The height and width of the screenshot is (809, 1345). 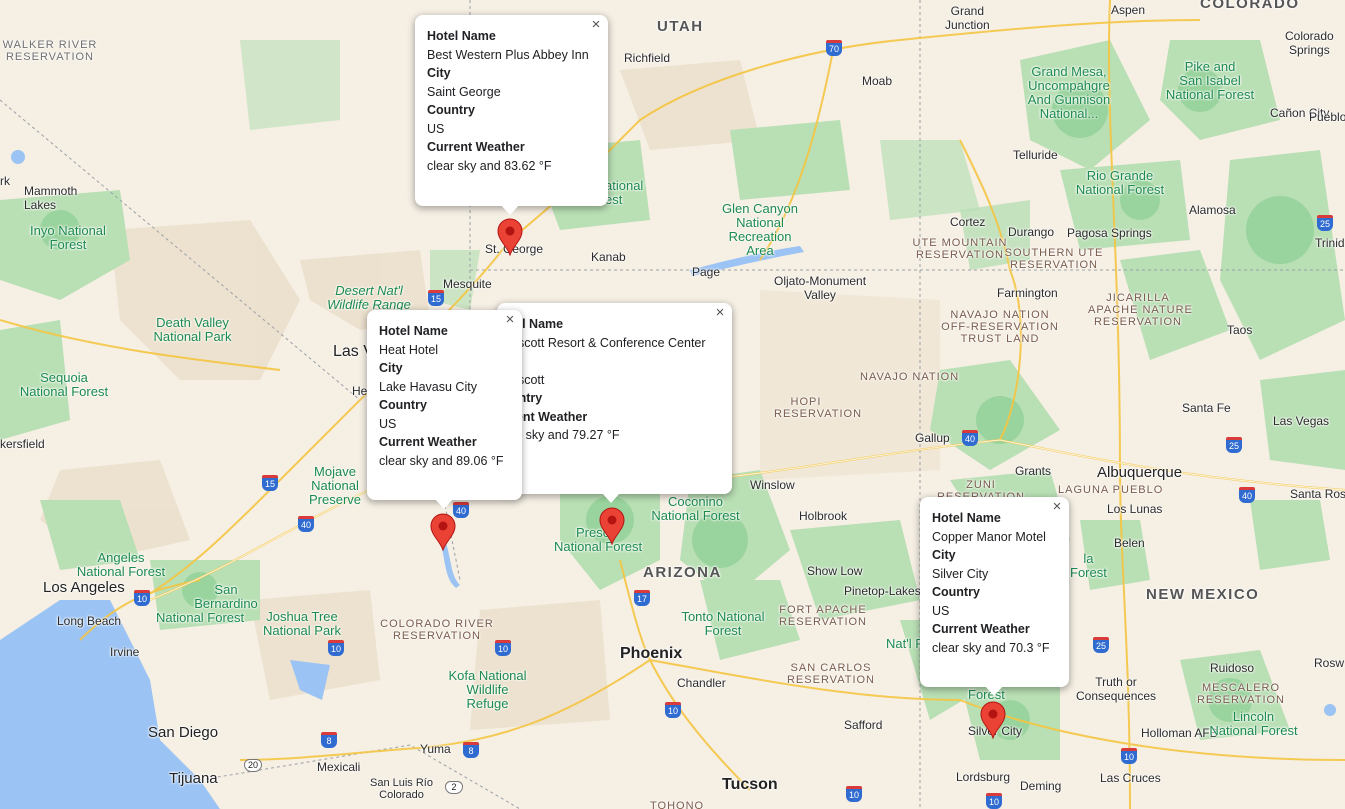 What do you see at coordinates (467, 284) in the screenshot?
I see `city-label-mesquite: Mesquite` at bounding box center [467, 284].